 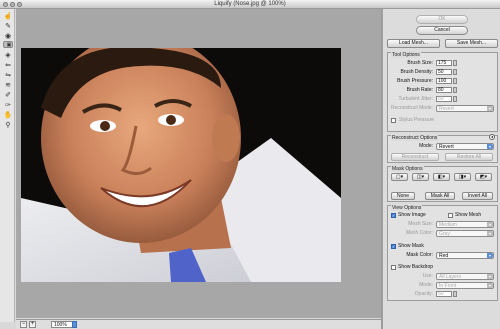 What do you see at coordinates (455, 90) in the screenshot?
I see `brush-rate-stepper` at bounding box center [455, 90].